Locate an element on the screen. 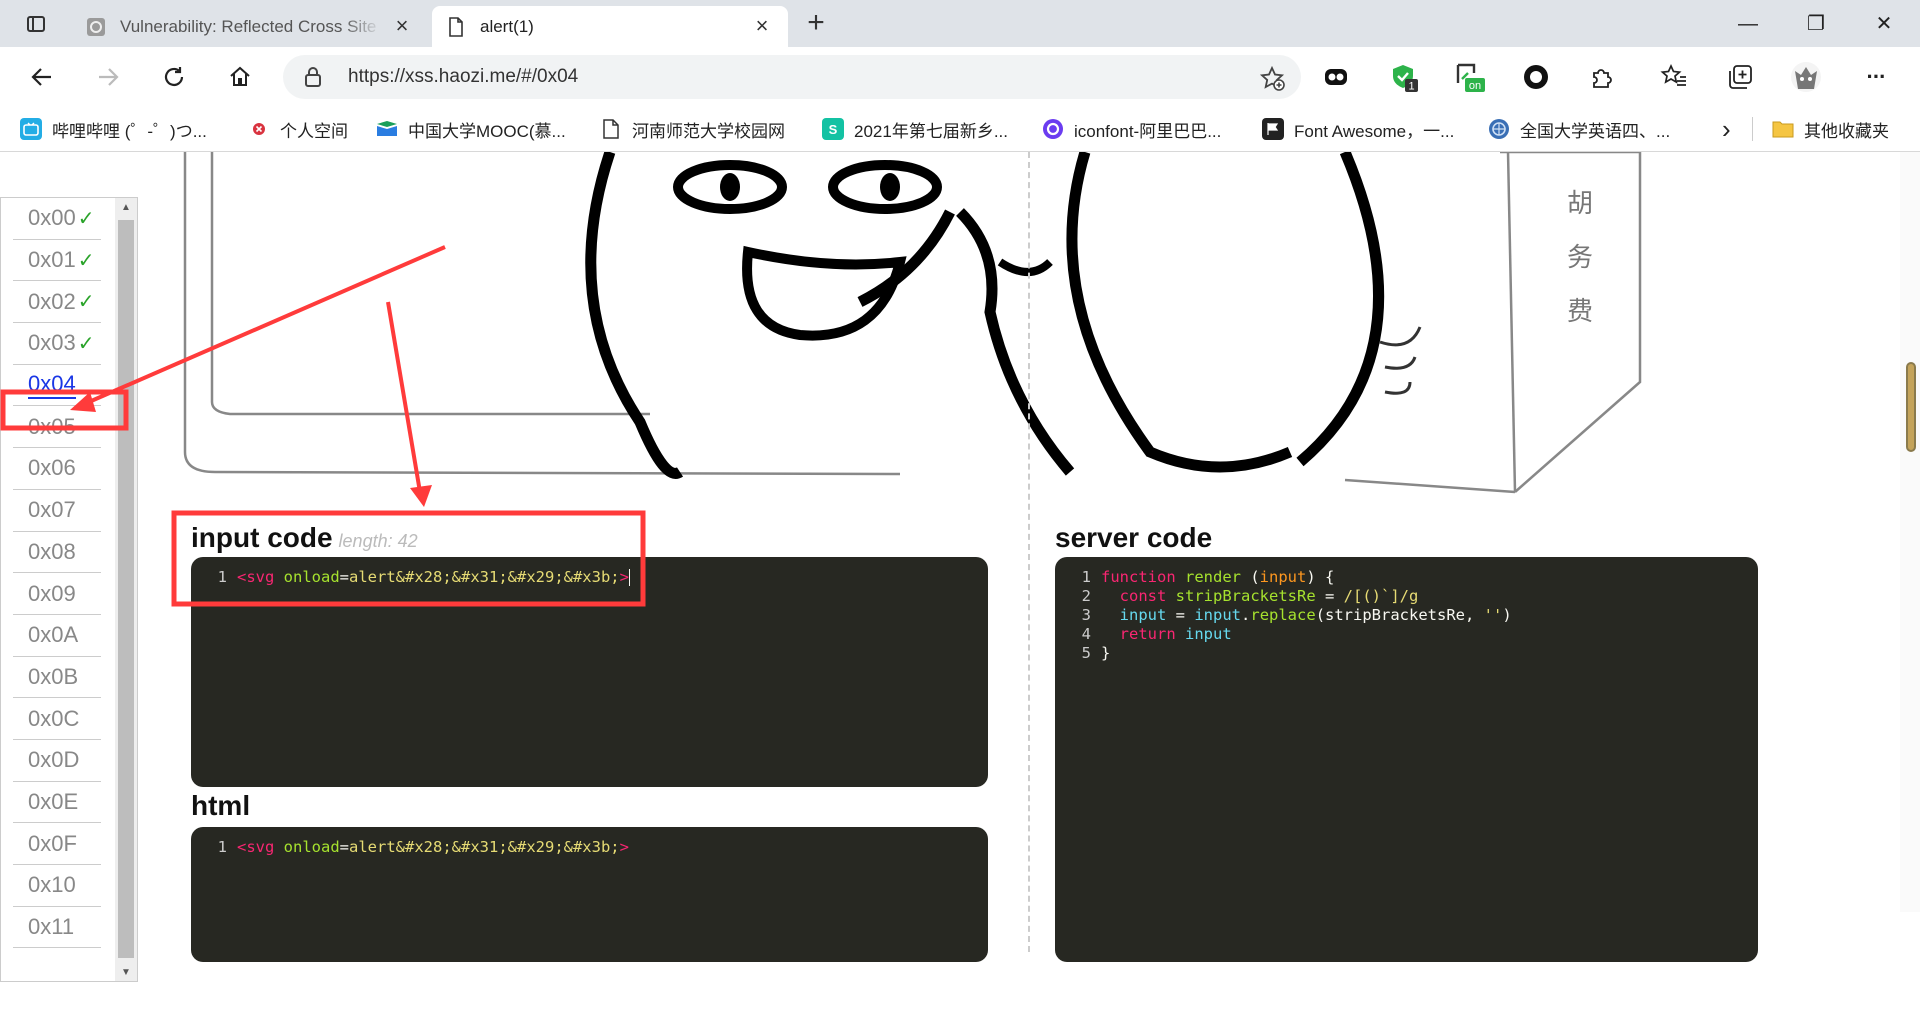 This screenshot has width=1920, height=1020. level-item-0x0f: 0x0F is located at coordinates (57, 844).